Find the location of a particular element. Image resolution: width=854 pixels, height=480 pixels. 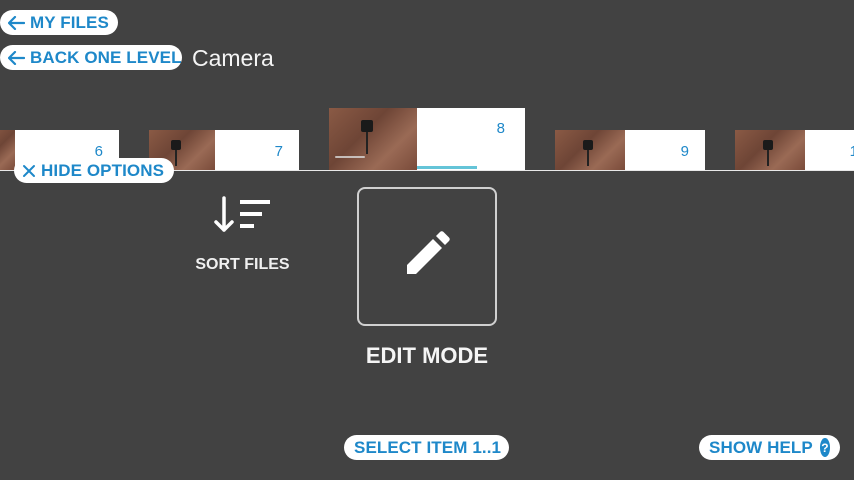

show-help-button: SHOW HELP ? is located at coordinates (769, 447).